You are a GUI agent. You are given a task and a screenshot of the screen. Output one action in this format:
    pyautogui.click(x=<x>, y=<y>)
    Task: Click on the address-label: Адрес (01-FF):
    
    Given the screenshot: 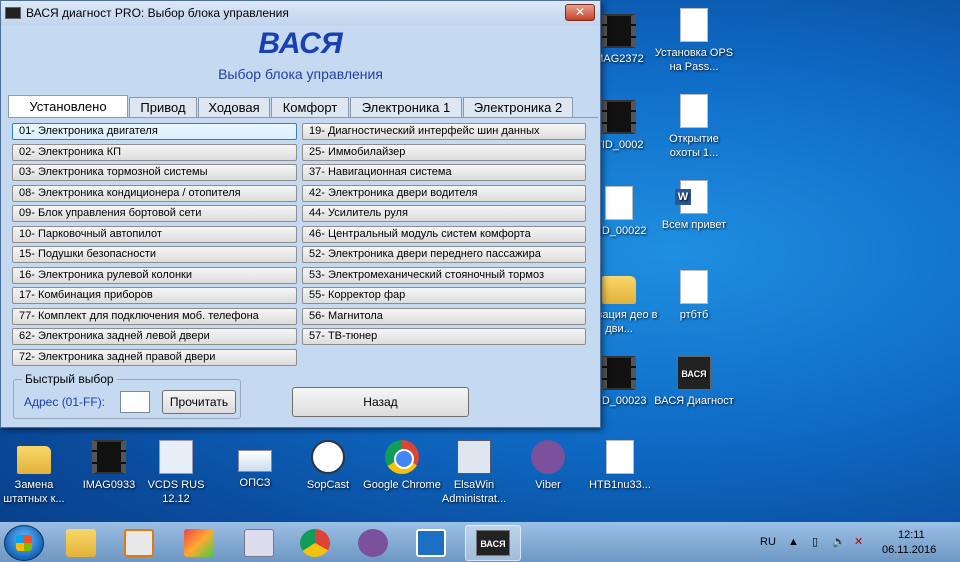 What is the action you would take?
    pyautogui.click(x=65, y=402)
    